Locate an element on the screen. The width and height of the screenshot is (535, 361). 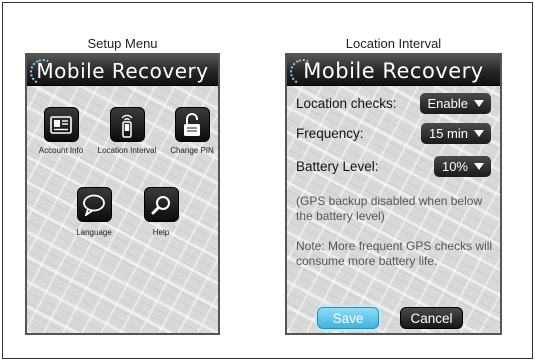
location-interval-caption: Location Interval is located at coordinates (393, 43).